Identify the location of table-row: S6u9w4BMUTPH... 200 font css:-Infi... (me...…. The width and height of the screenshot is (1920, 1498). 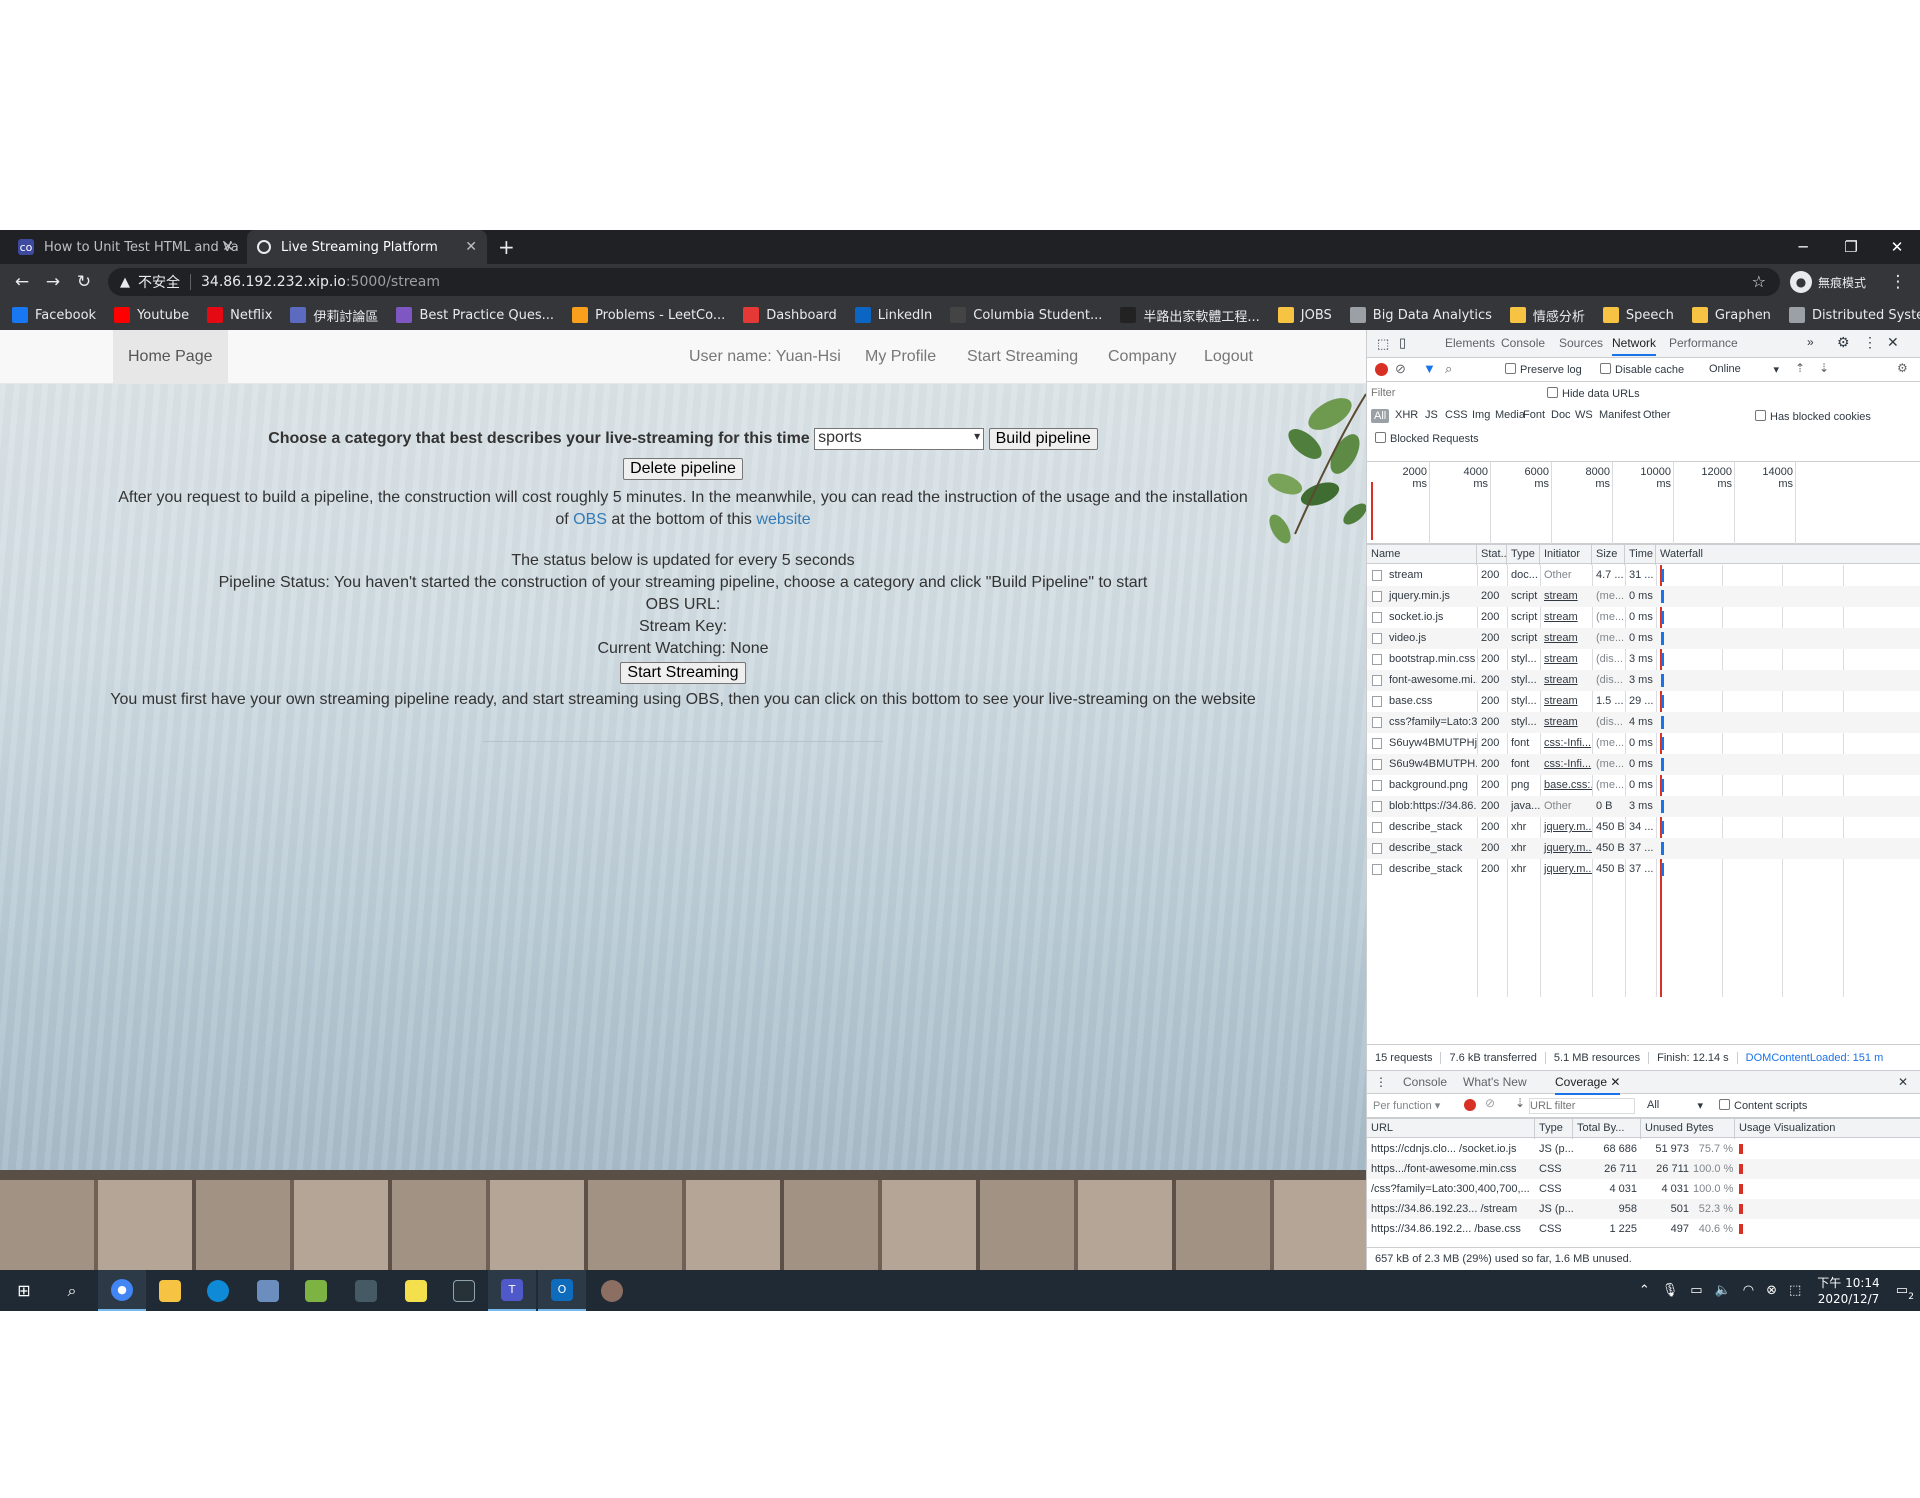
(1643, 764).